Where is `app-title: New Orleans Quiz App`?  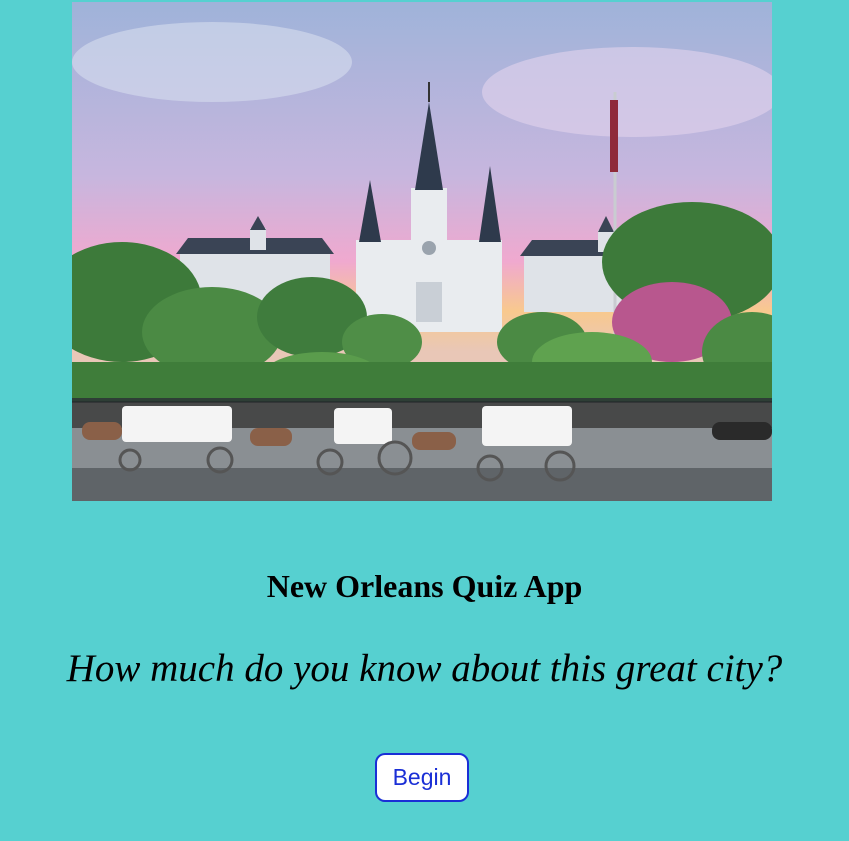 app-title: New Orleans Quiz App is located at coordinates (424, 586).